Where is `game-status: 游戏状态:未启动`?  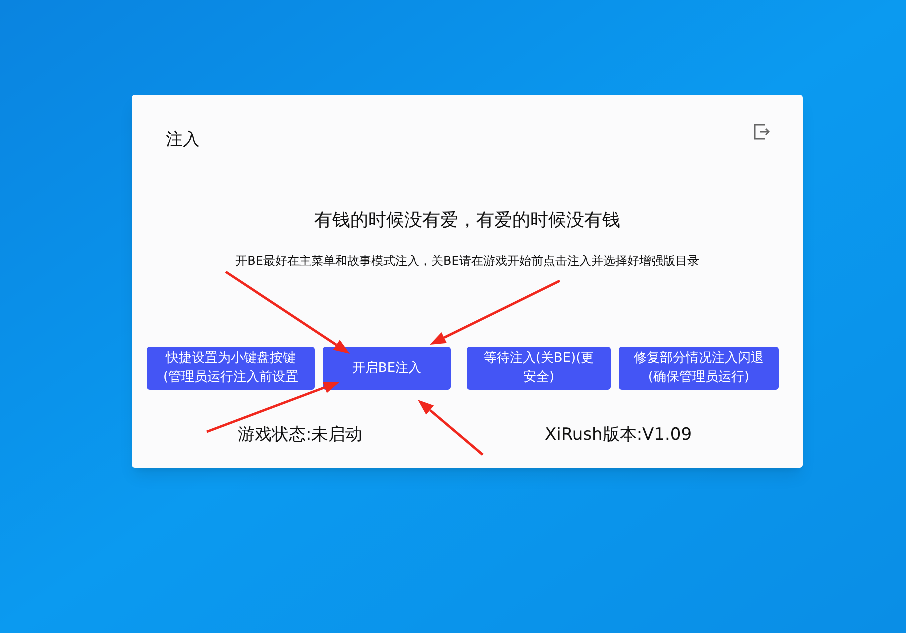
game-status: 游戏状态:未启动 is located at coordinates (300, 435).